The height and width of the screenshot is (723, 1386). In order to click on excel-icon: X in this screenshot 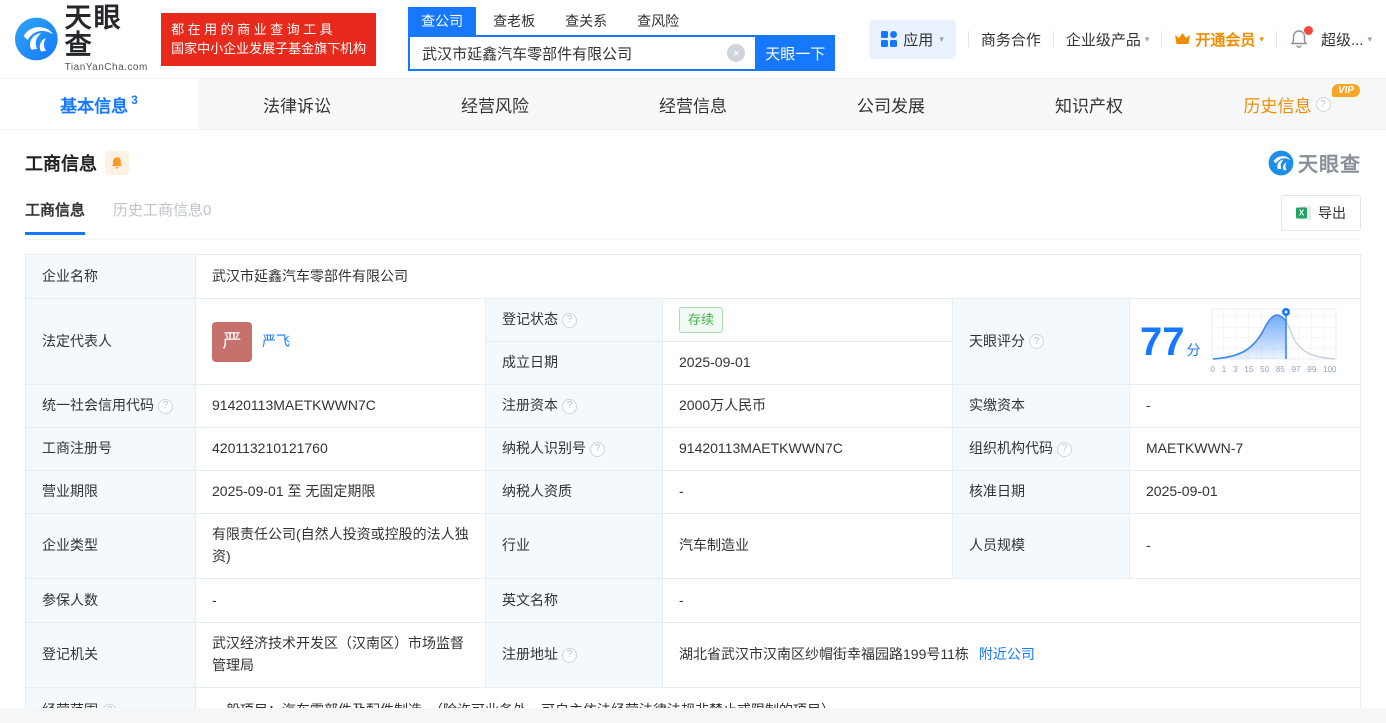, I will do `click(1303, 213)`.